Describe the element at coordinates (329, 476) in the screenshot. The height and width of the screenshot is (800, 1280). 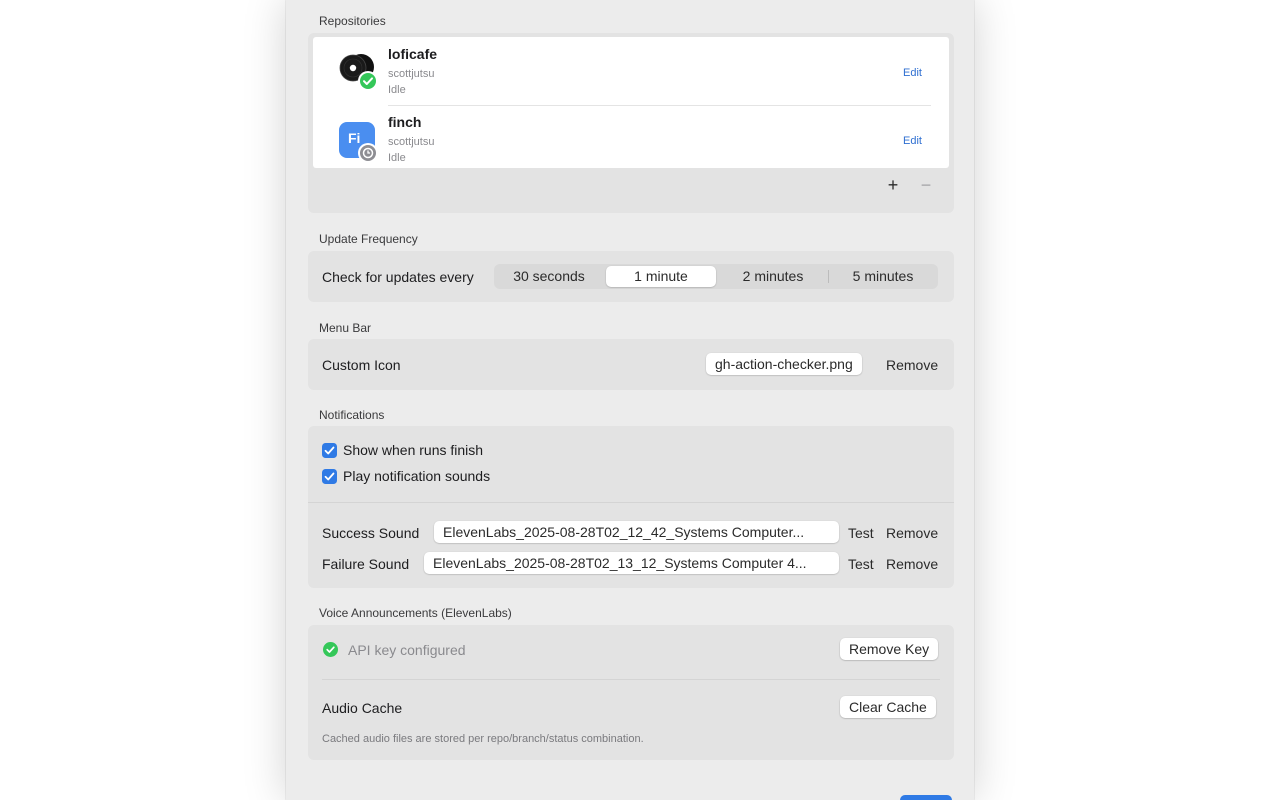
I see `play-sounds-checkbox` at that location.